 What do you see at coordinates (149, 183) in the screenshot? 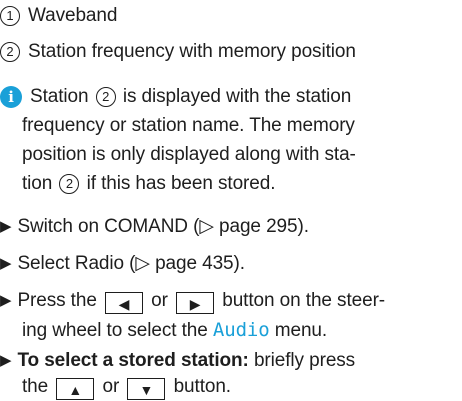
I see `note-line-4: tion 2 if this has been stored.` at bounding box center [149, 183].